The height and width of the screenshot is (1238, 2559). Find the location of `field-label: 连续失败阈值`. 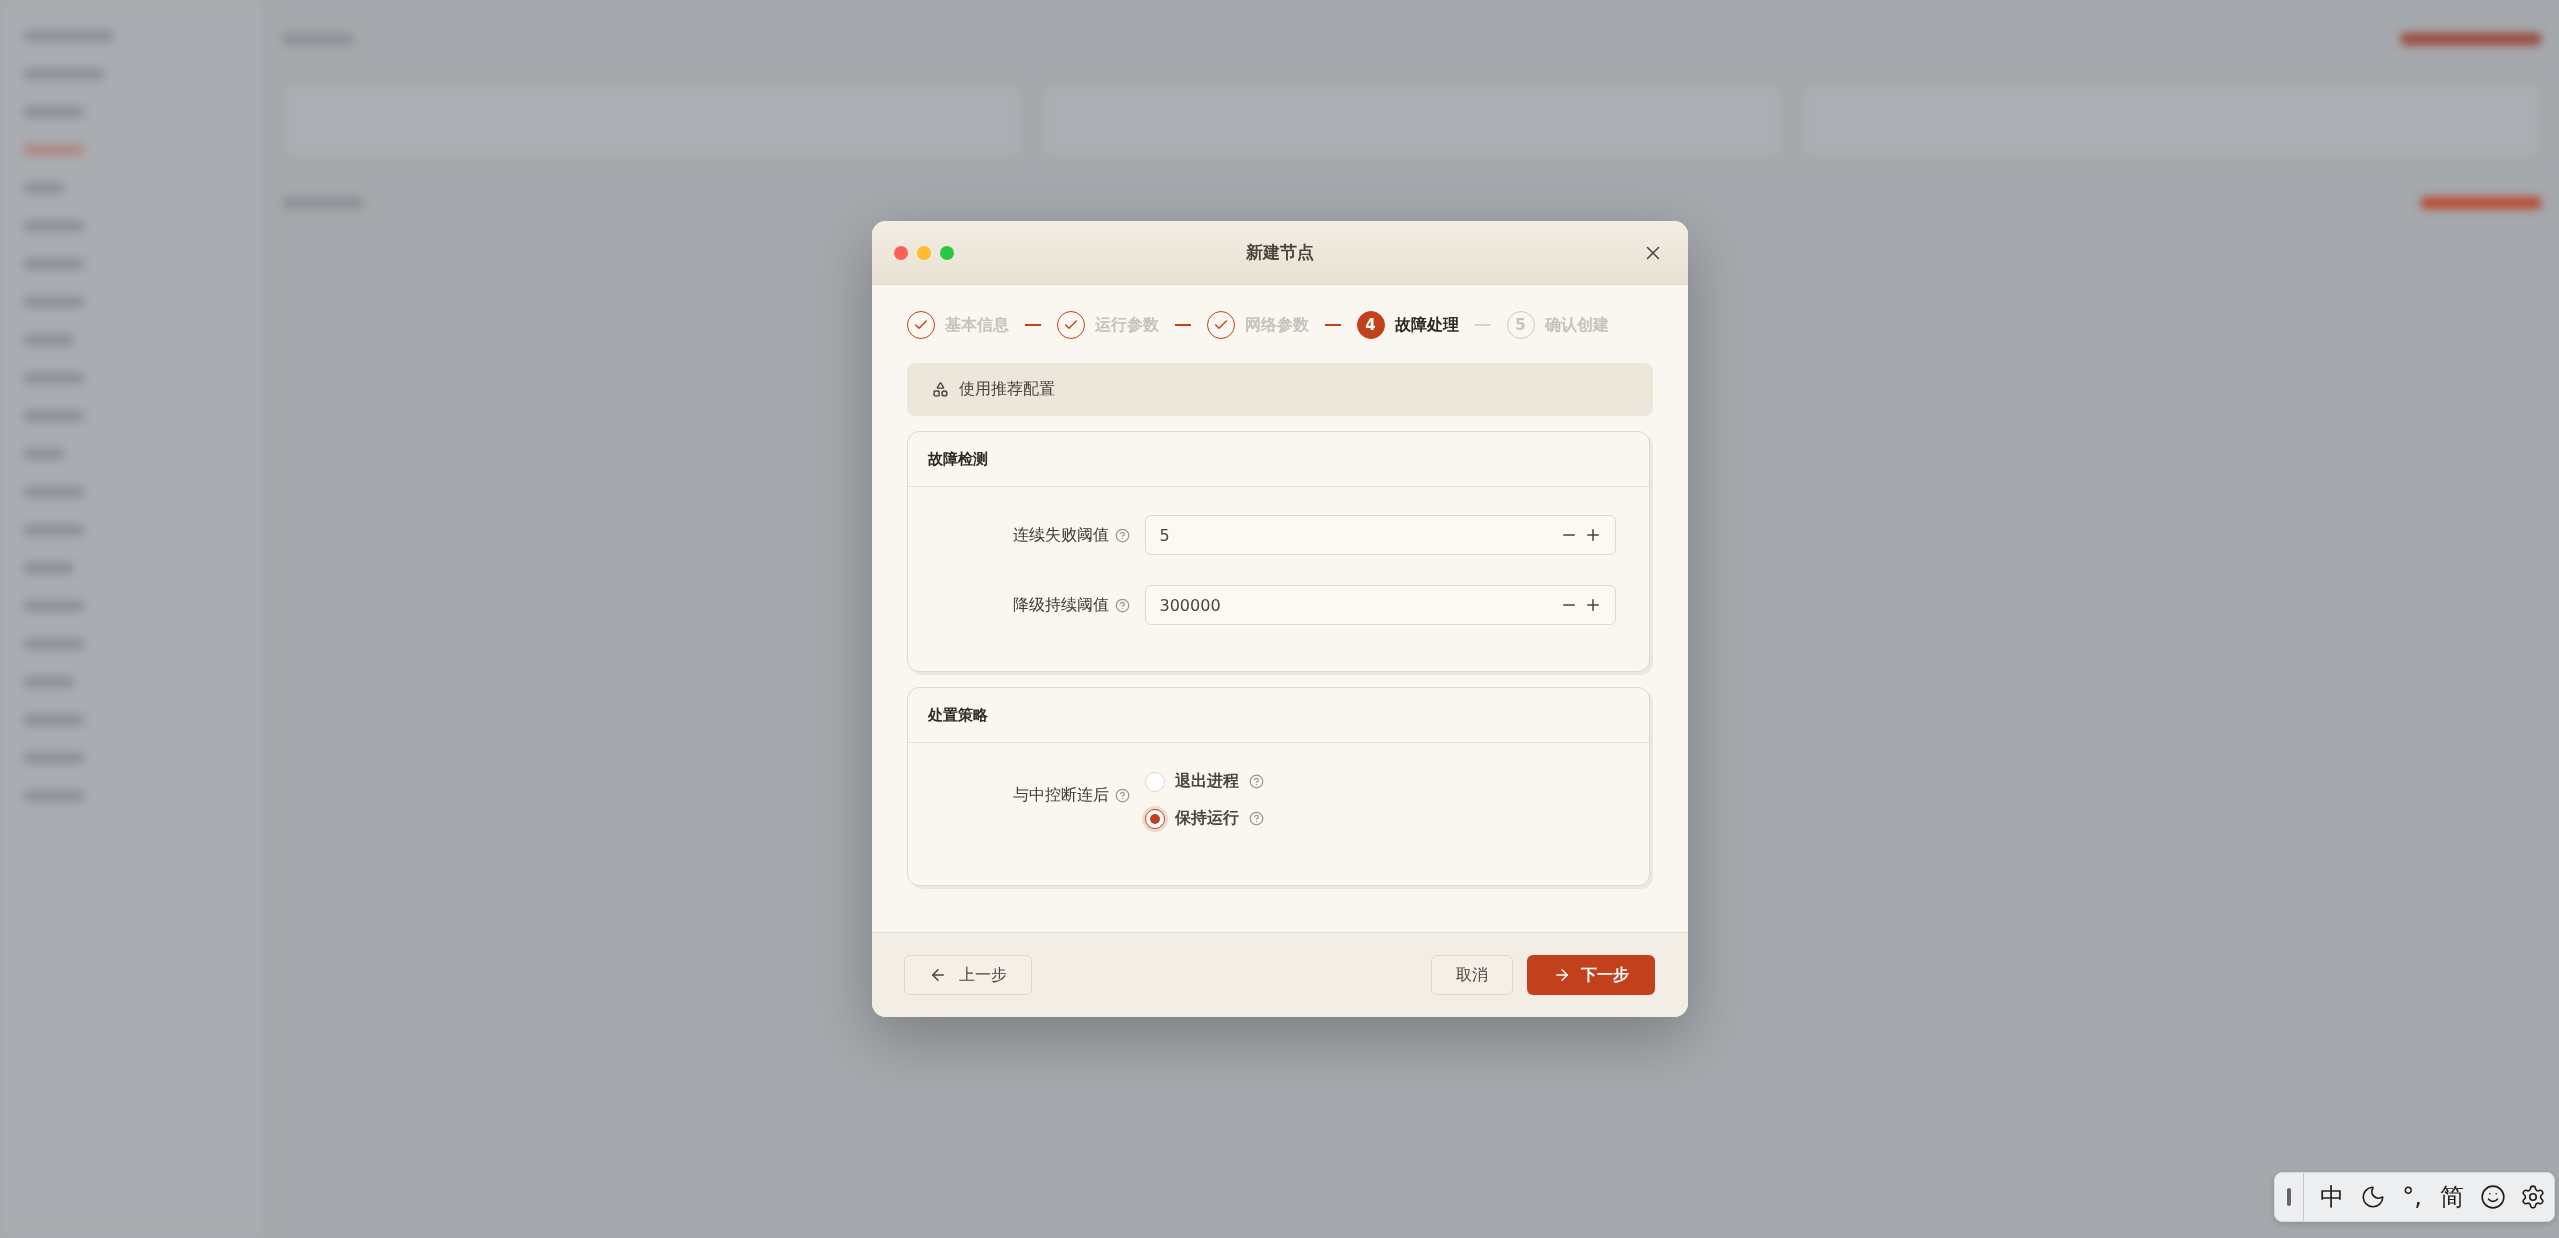

field-label: 连续失败阈值 is located at coordinates (1060, 535).